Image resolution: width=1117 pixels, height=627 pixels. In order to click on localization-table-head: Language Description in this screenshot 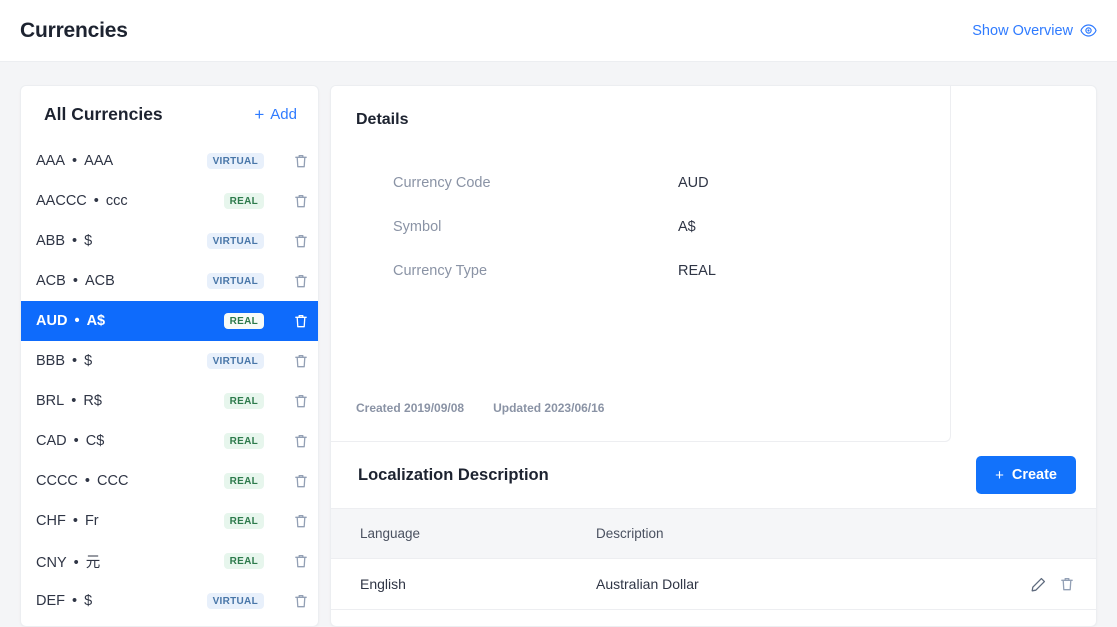, I will do `click(713, 533)`.